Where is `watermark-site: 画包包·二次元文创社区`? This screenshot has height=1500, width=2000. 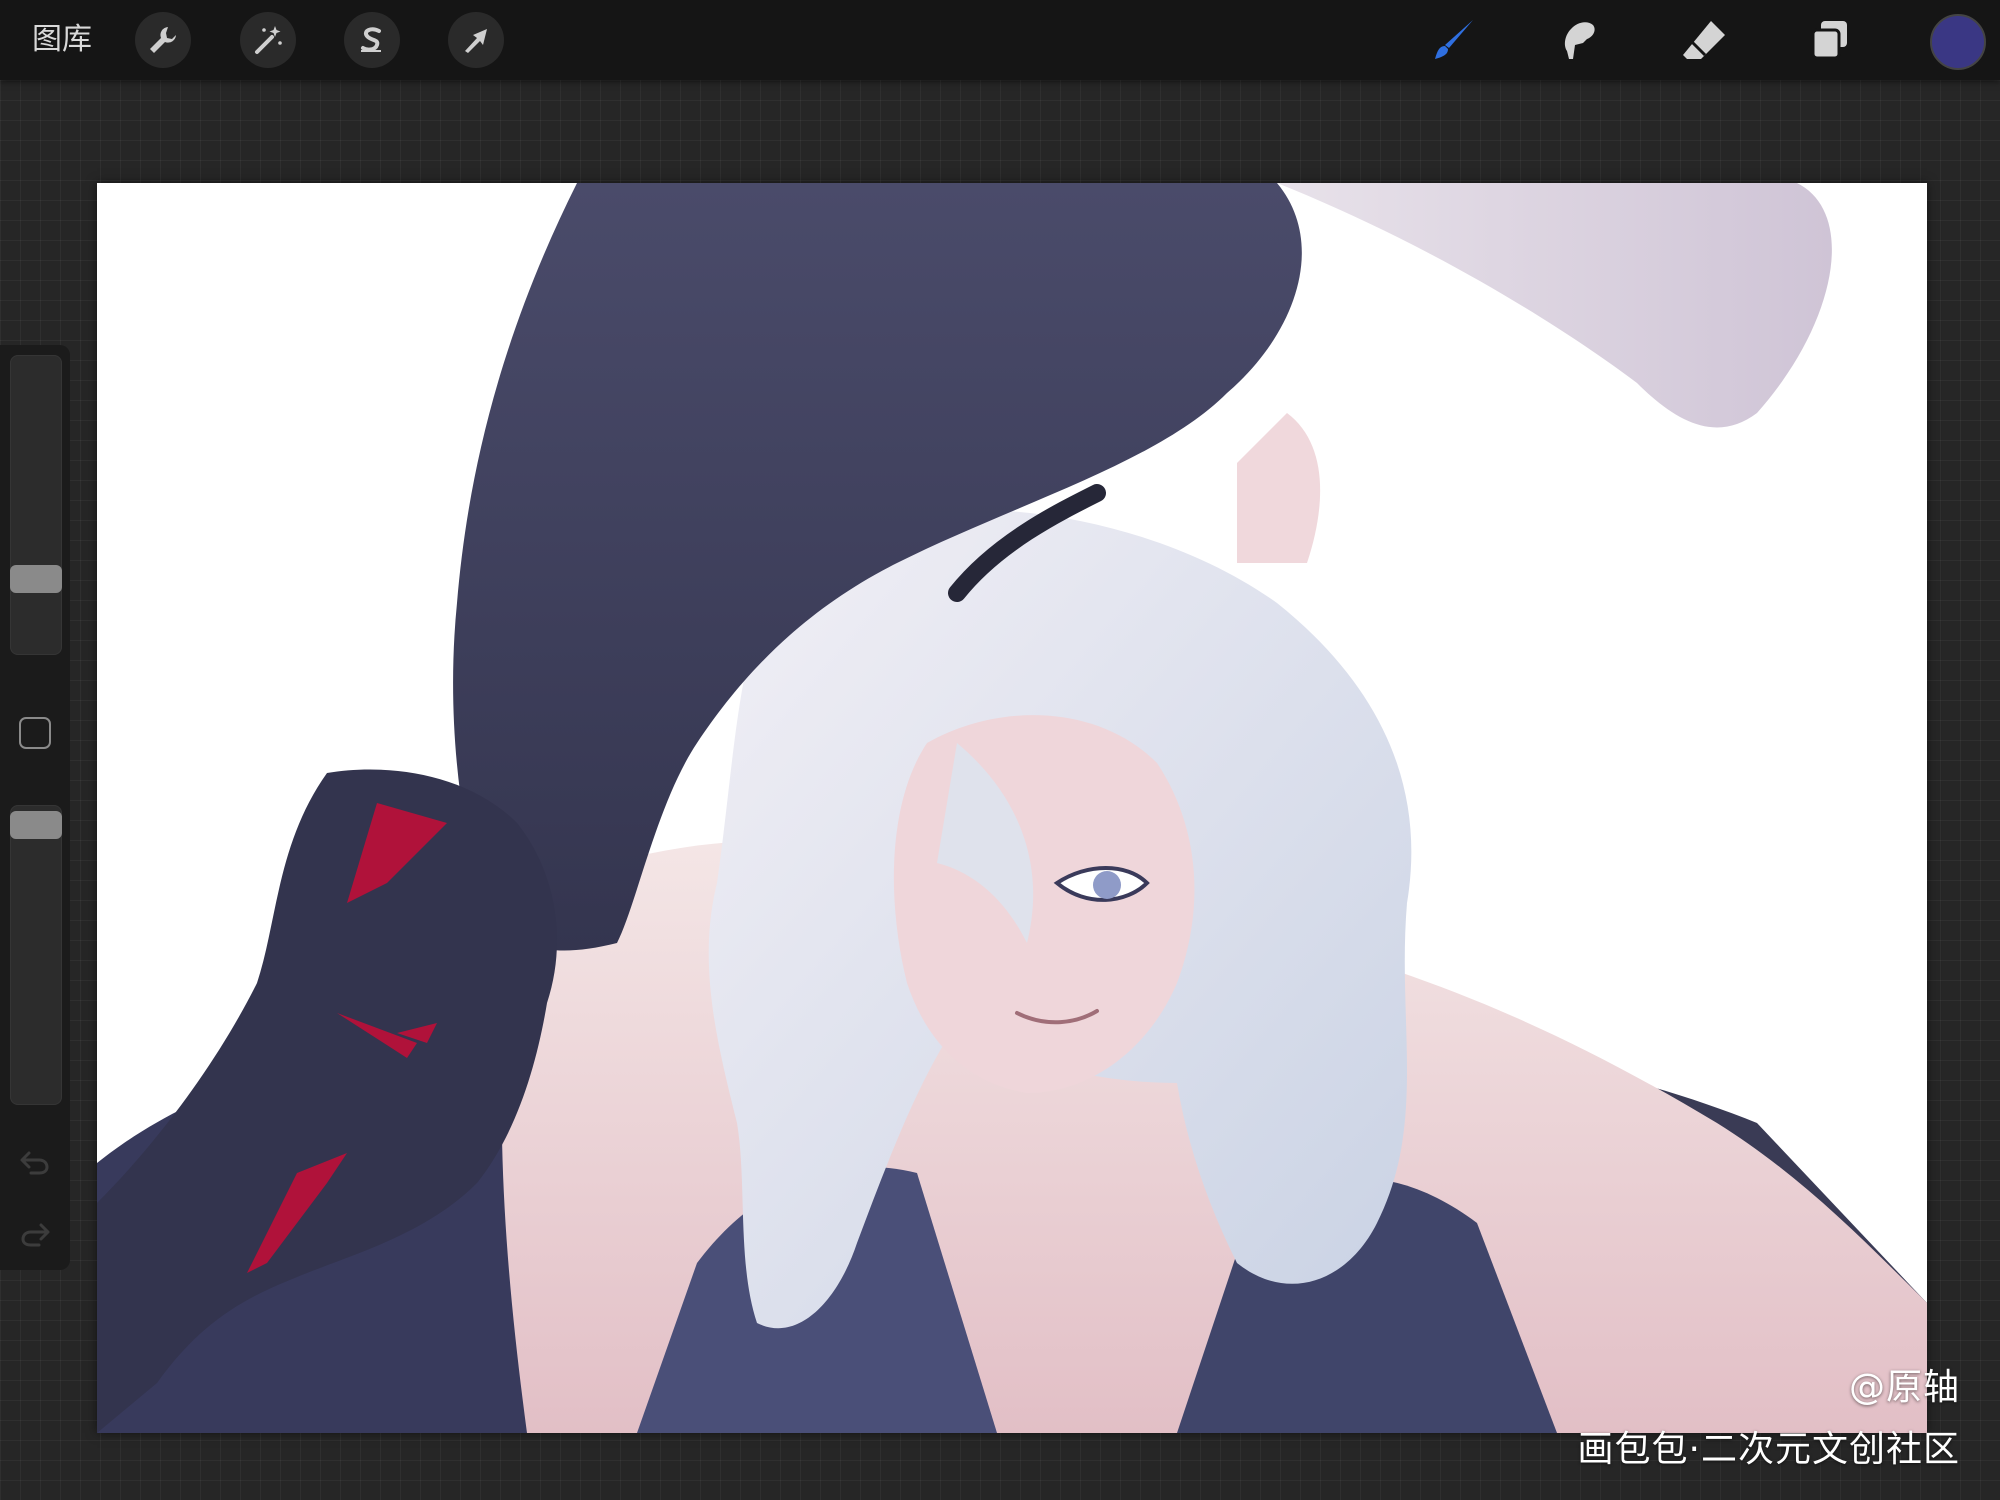 watermark-site: 画包包·二次元文创社区 is located at coordinates (1768, 1449).